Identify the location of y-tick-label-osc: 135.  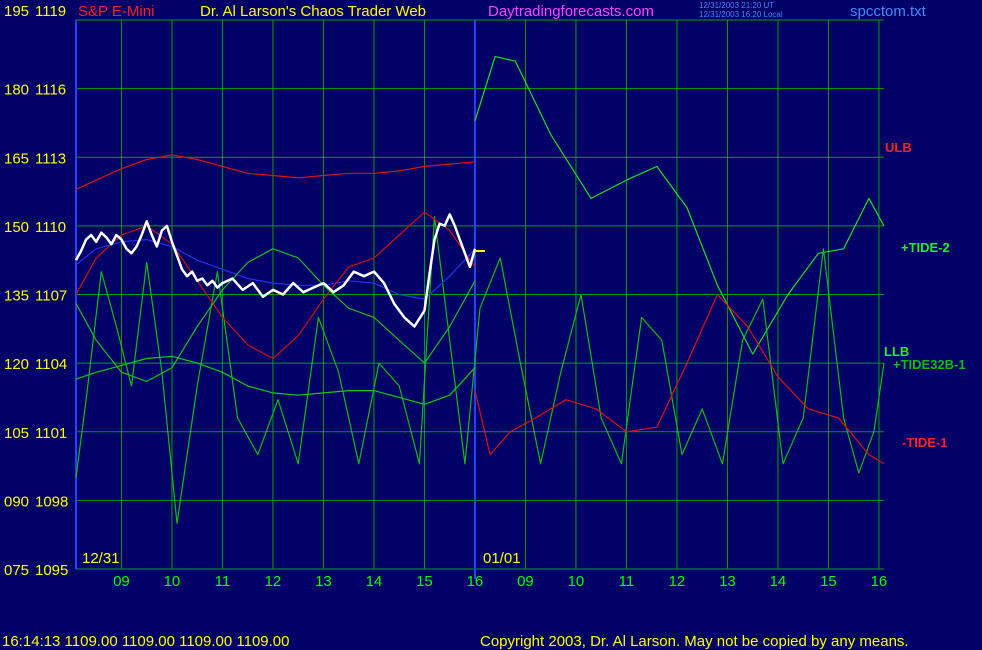
(16, 296).